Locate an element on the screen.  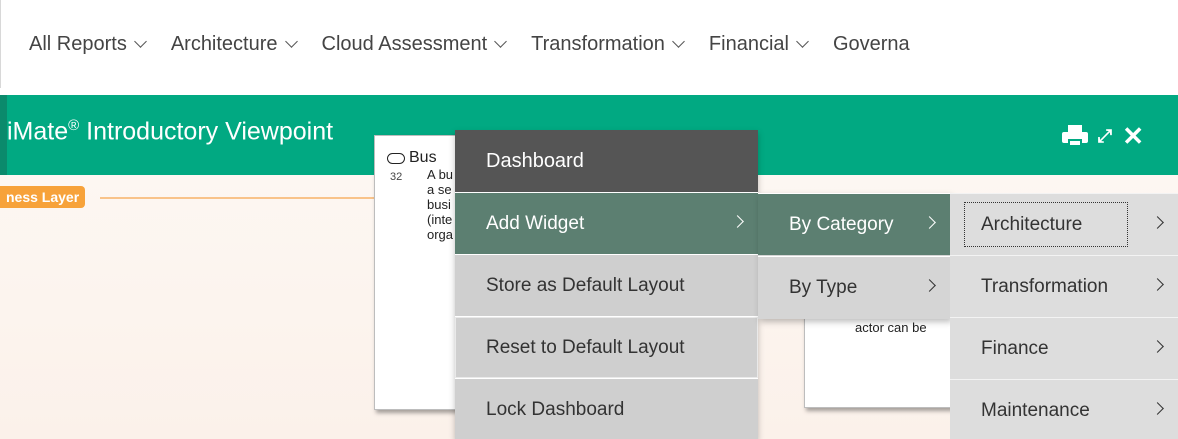
menu-item-add-widget: Add Widget is located at coordinates (606, 223).